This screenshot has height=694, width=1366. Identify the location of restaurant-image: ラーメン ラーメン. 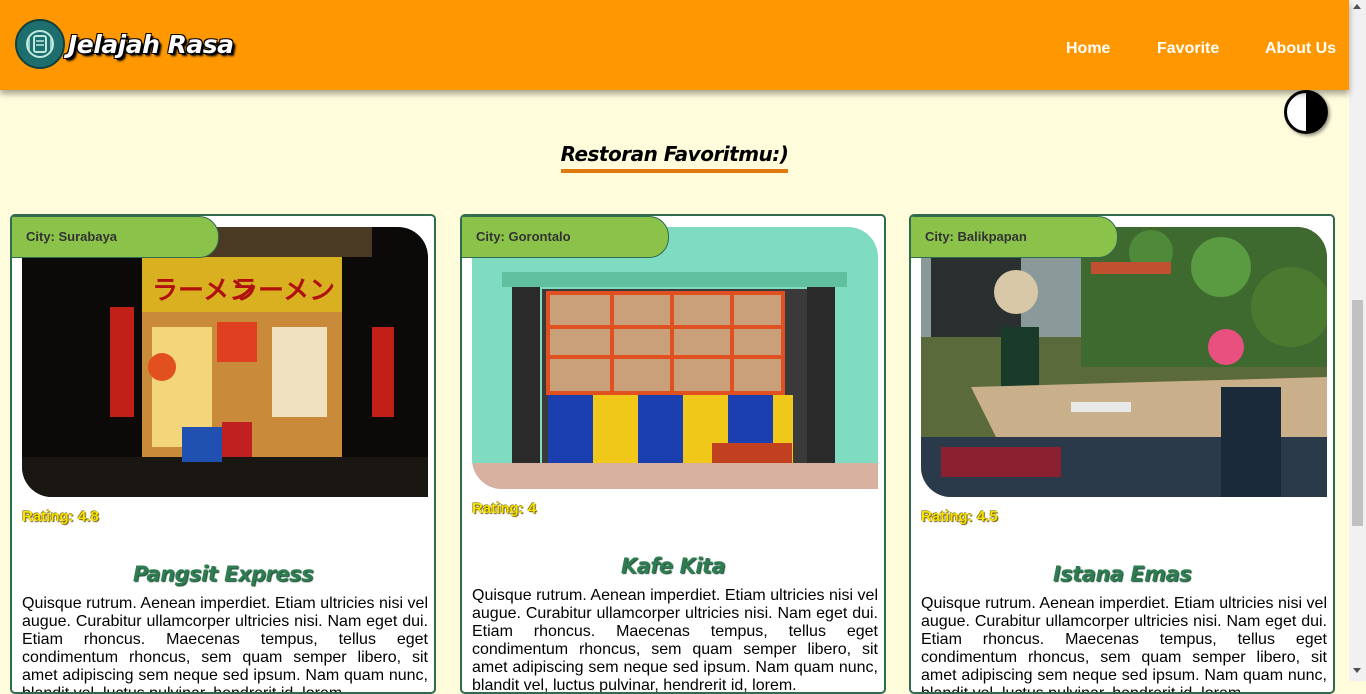
(225, 362).